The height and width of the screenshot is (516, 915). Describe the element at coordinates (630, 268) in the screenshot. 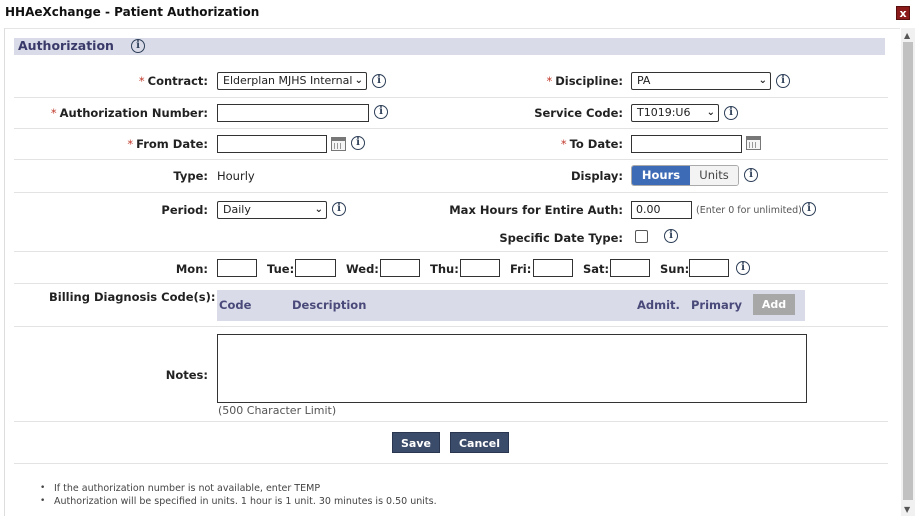

I see `day-input-sat` at that location.